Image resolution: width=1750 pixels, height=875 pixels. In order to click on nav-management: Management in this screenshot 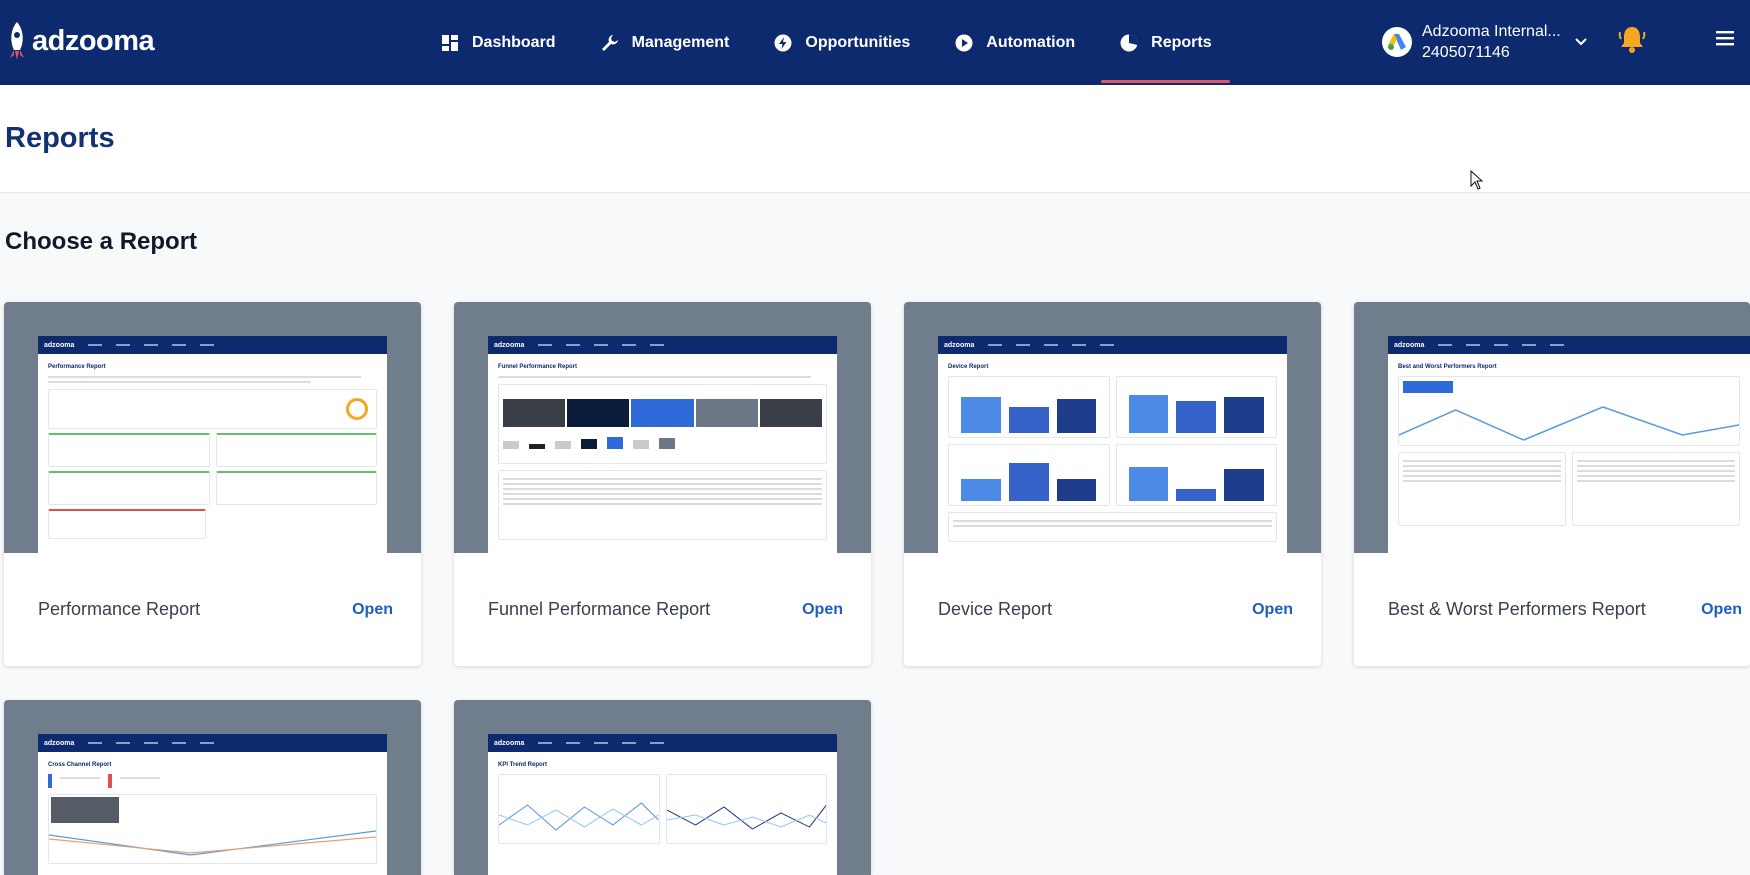, I will do `click(665, 42)`.